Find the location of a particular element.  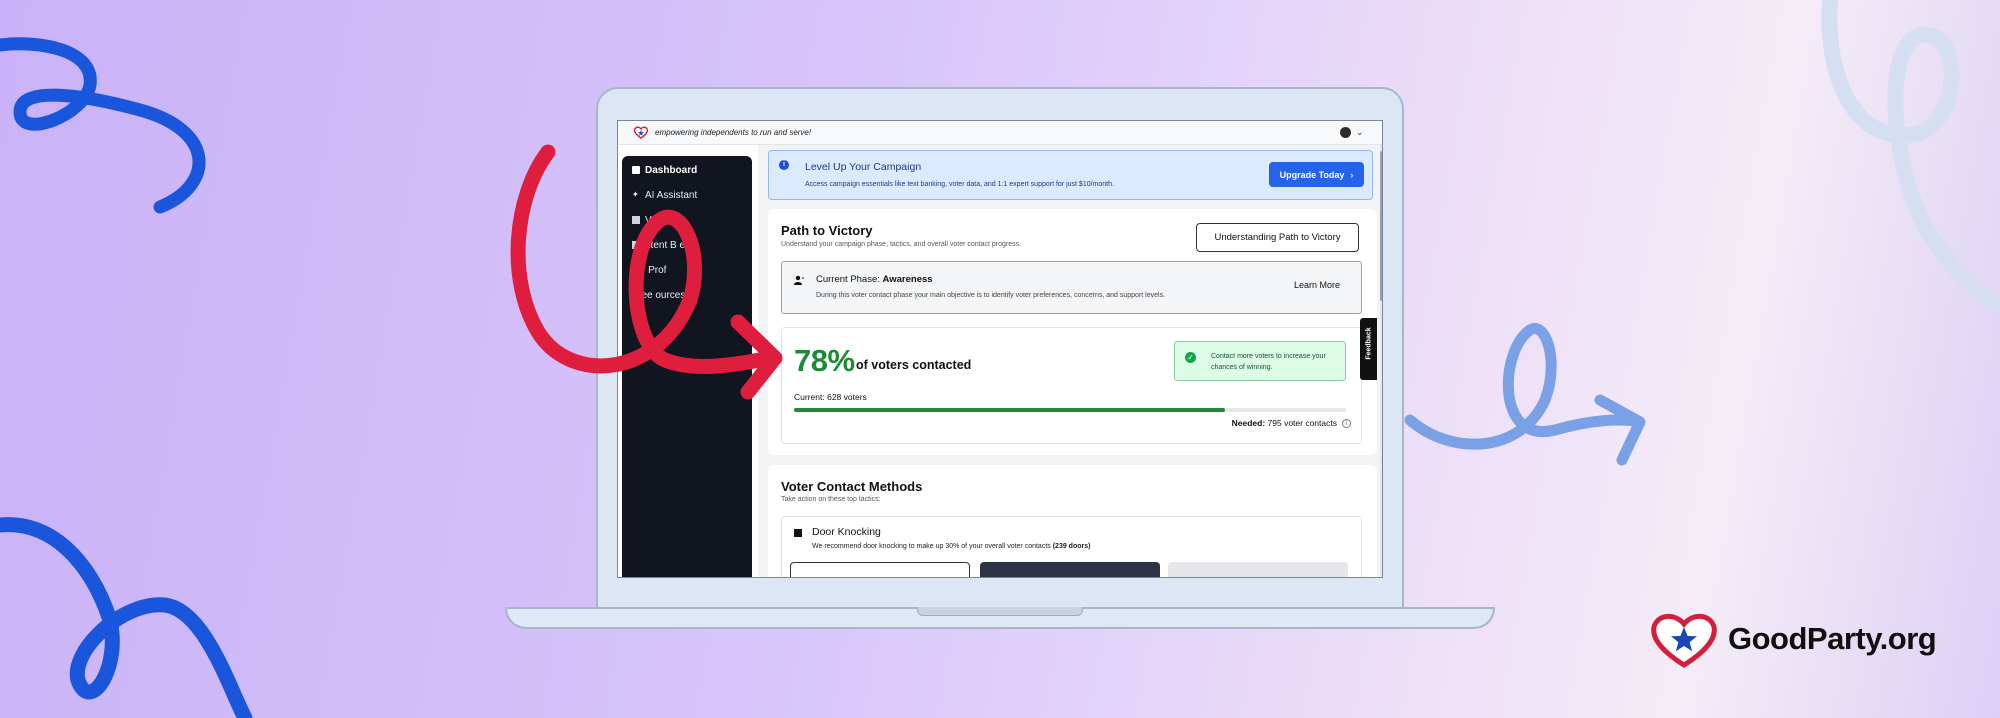

needed-label: Needed: is located at coordinates (1248, 423).